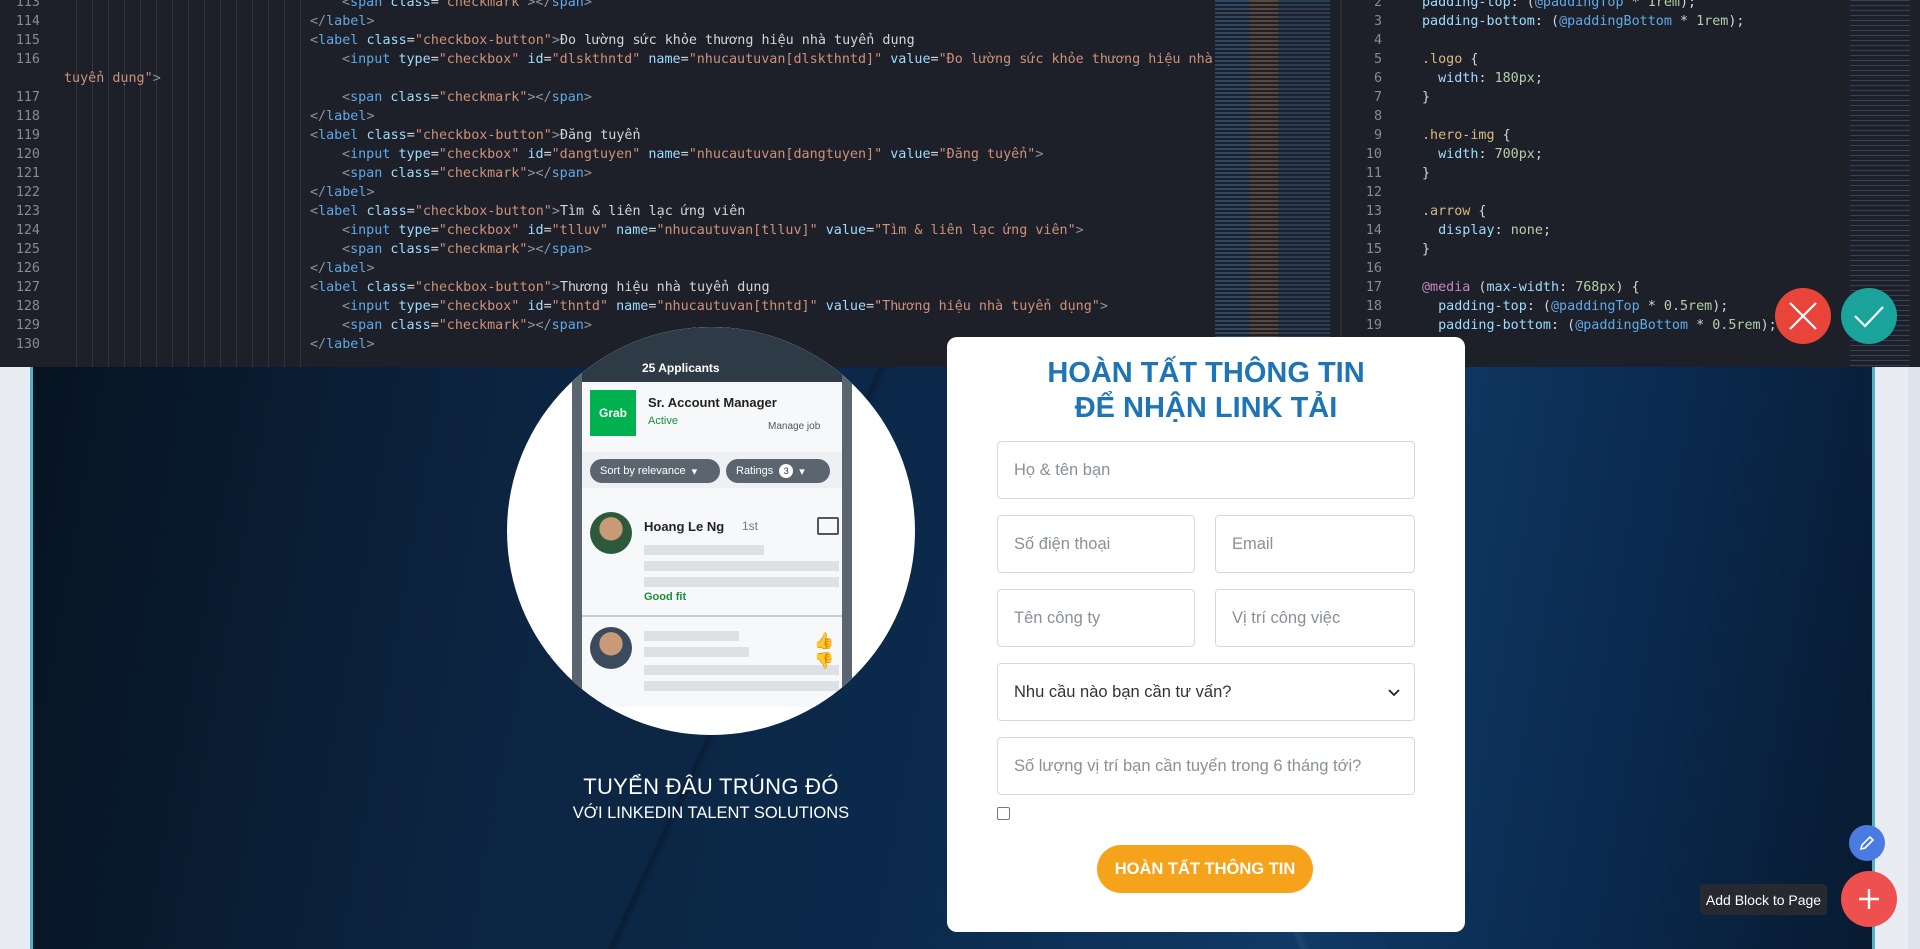  Describe the element at coordinates (1377, 78) in the screenshot. I see `line-number: 6` at that location.